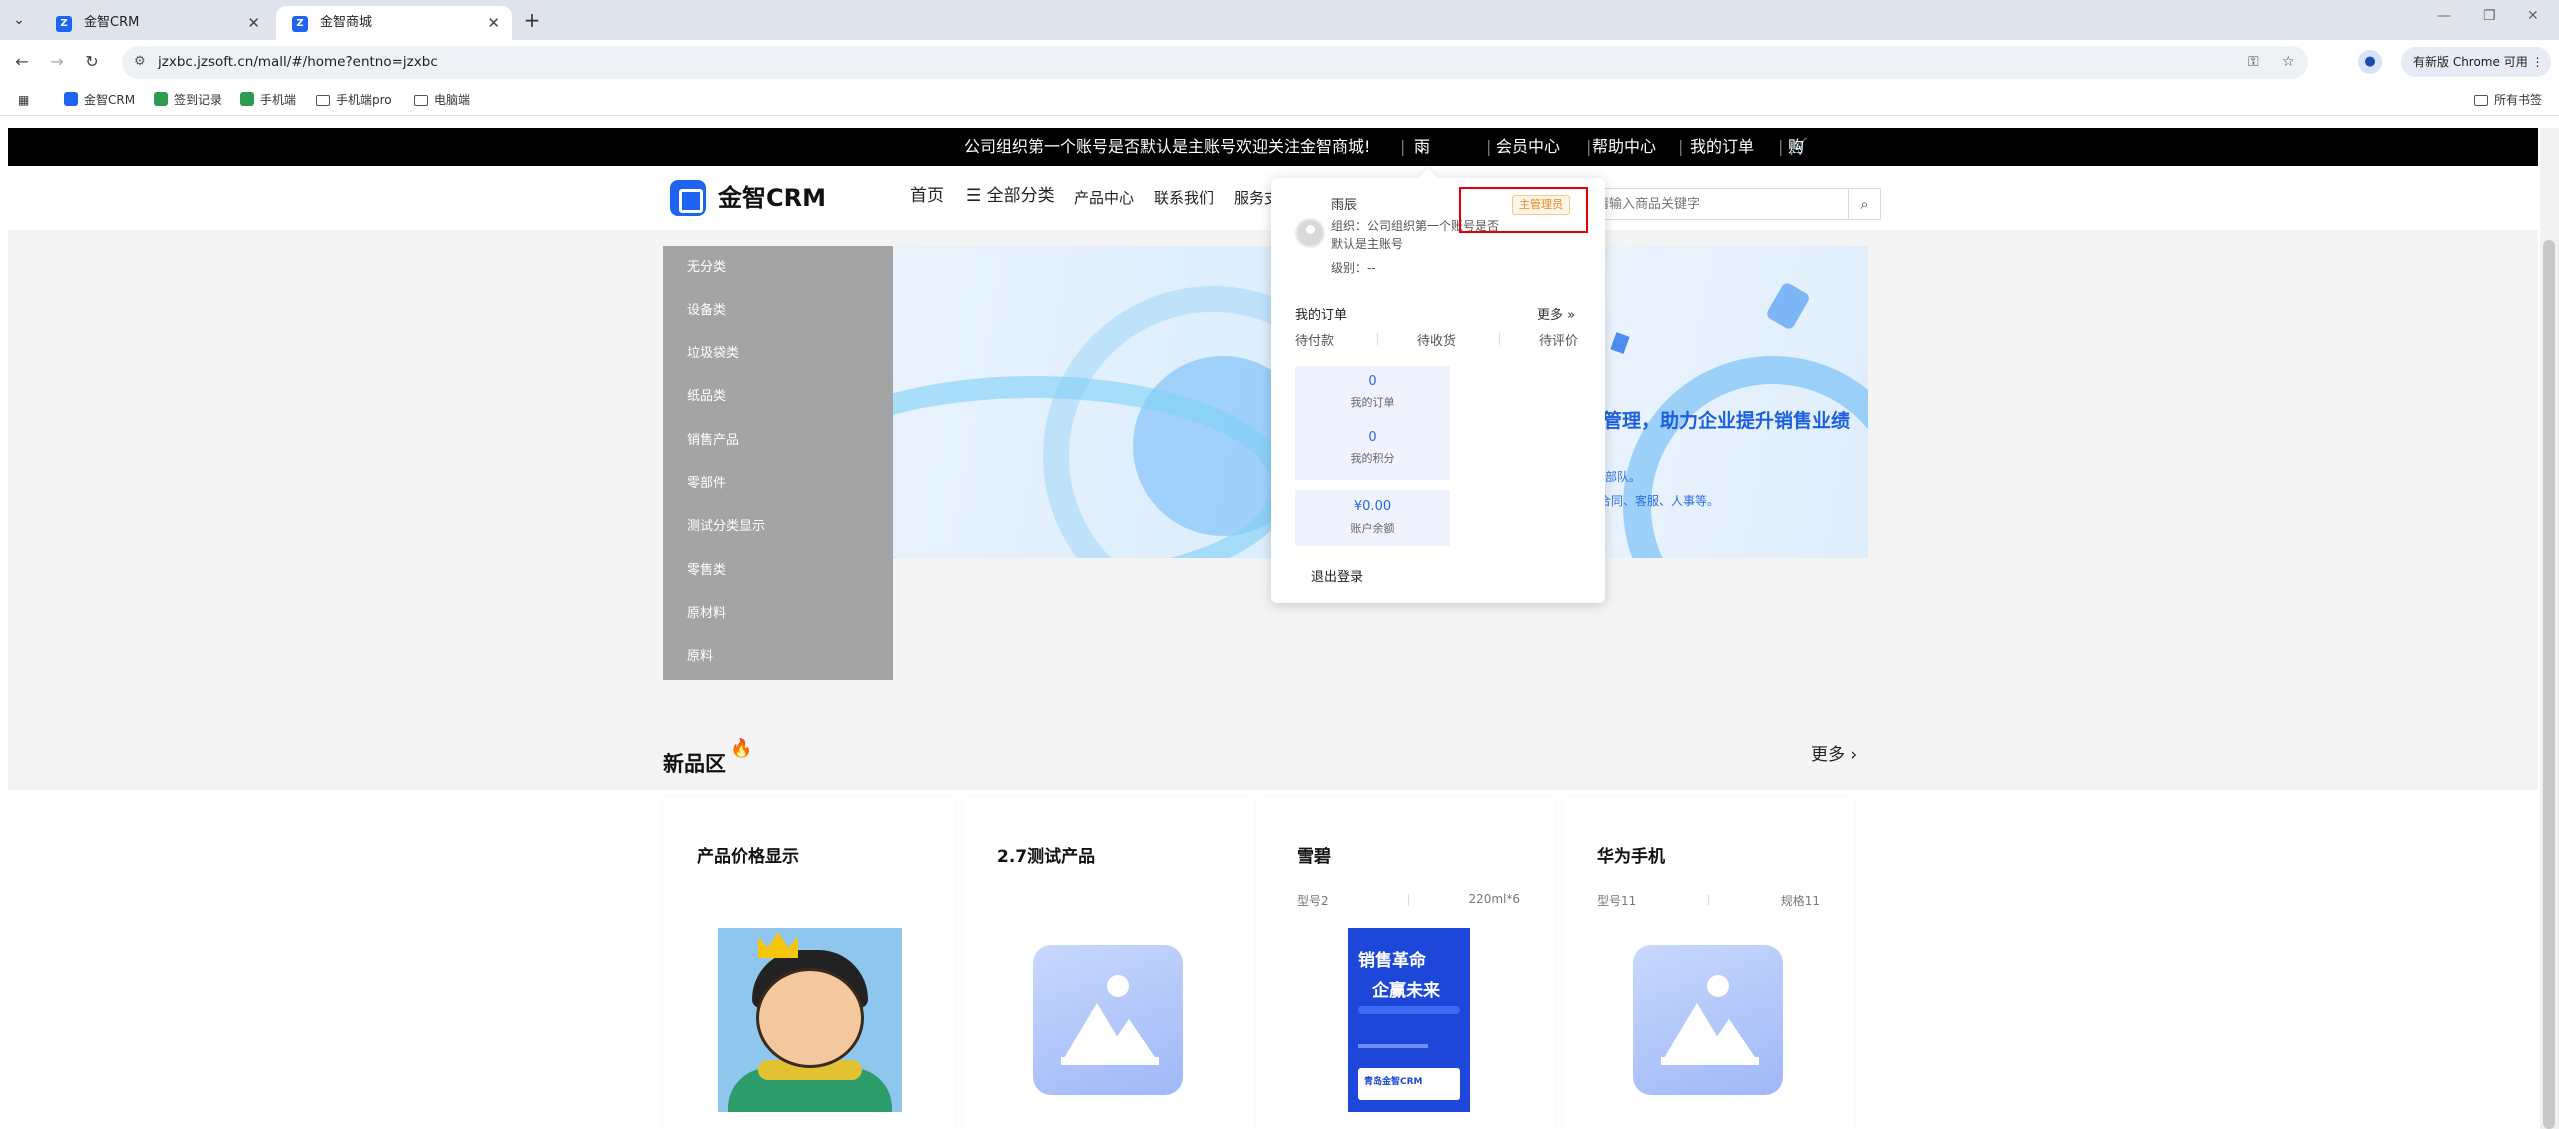  Describe the element at coordinates (1104, 198) in the screenshot. I see `nav-products: 产品中心` at that location.